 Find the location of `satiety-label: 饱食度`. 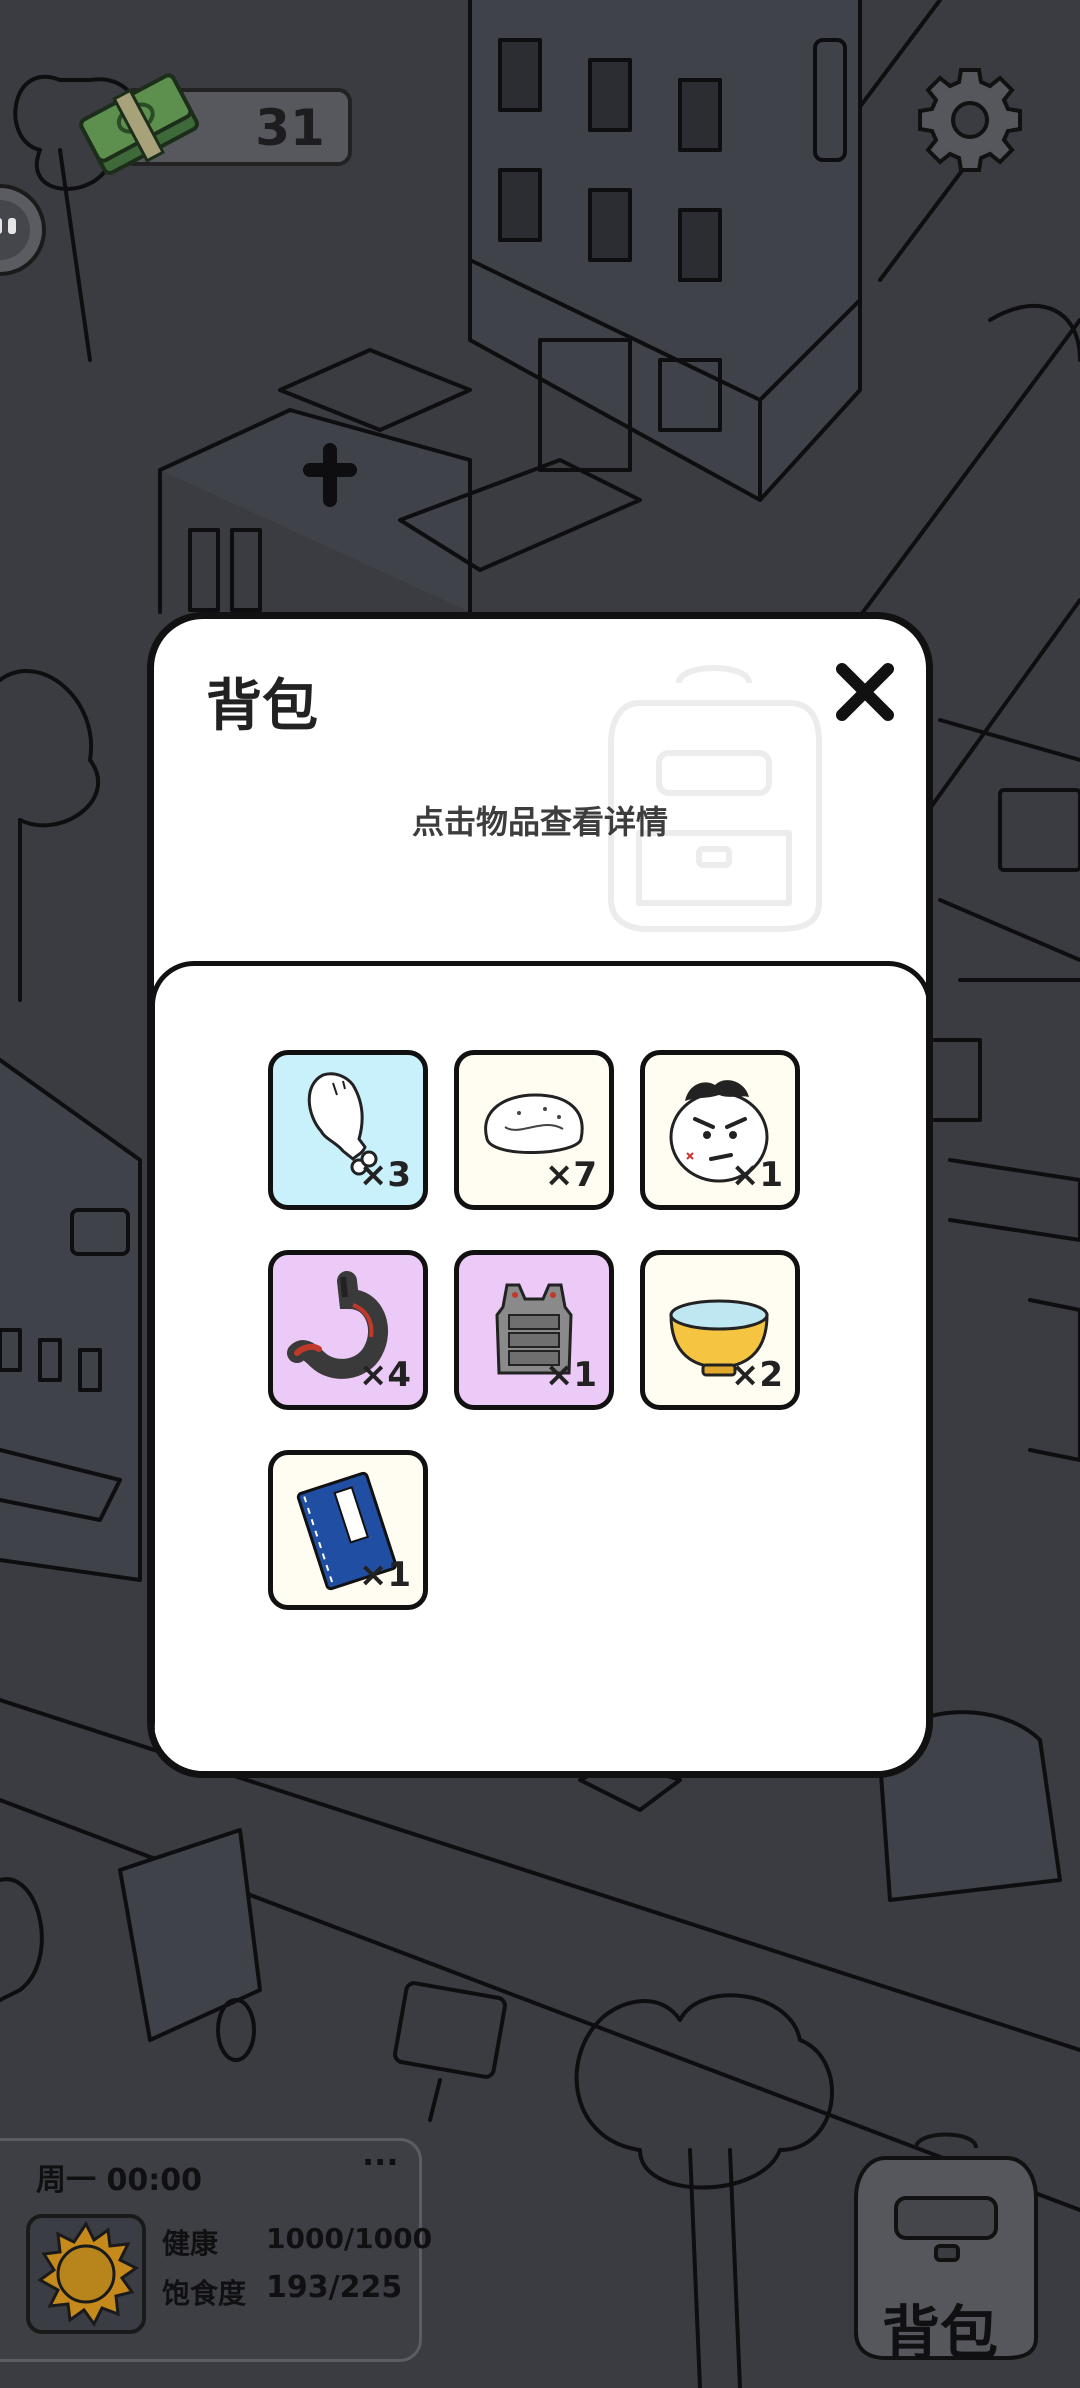

satiety-label: 饱食度 is located at coordinates (204, 2293).